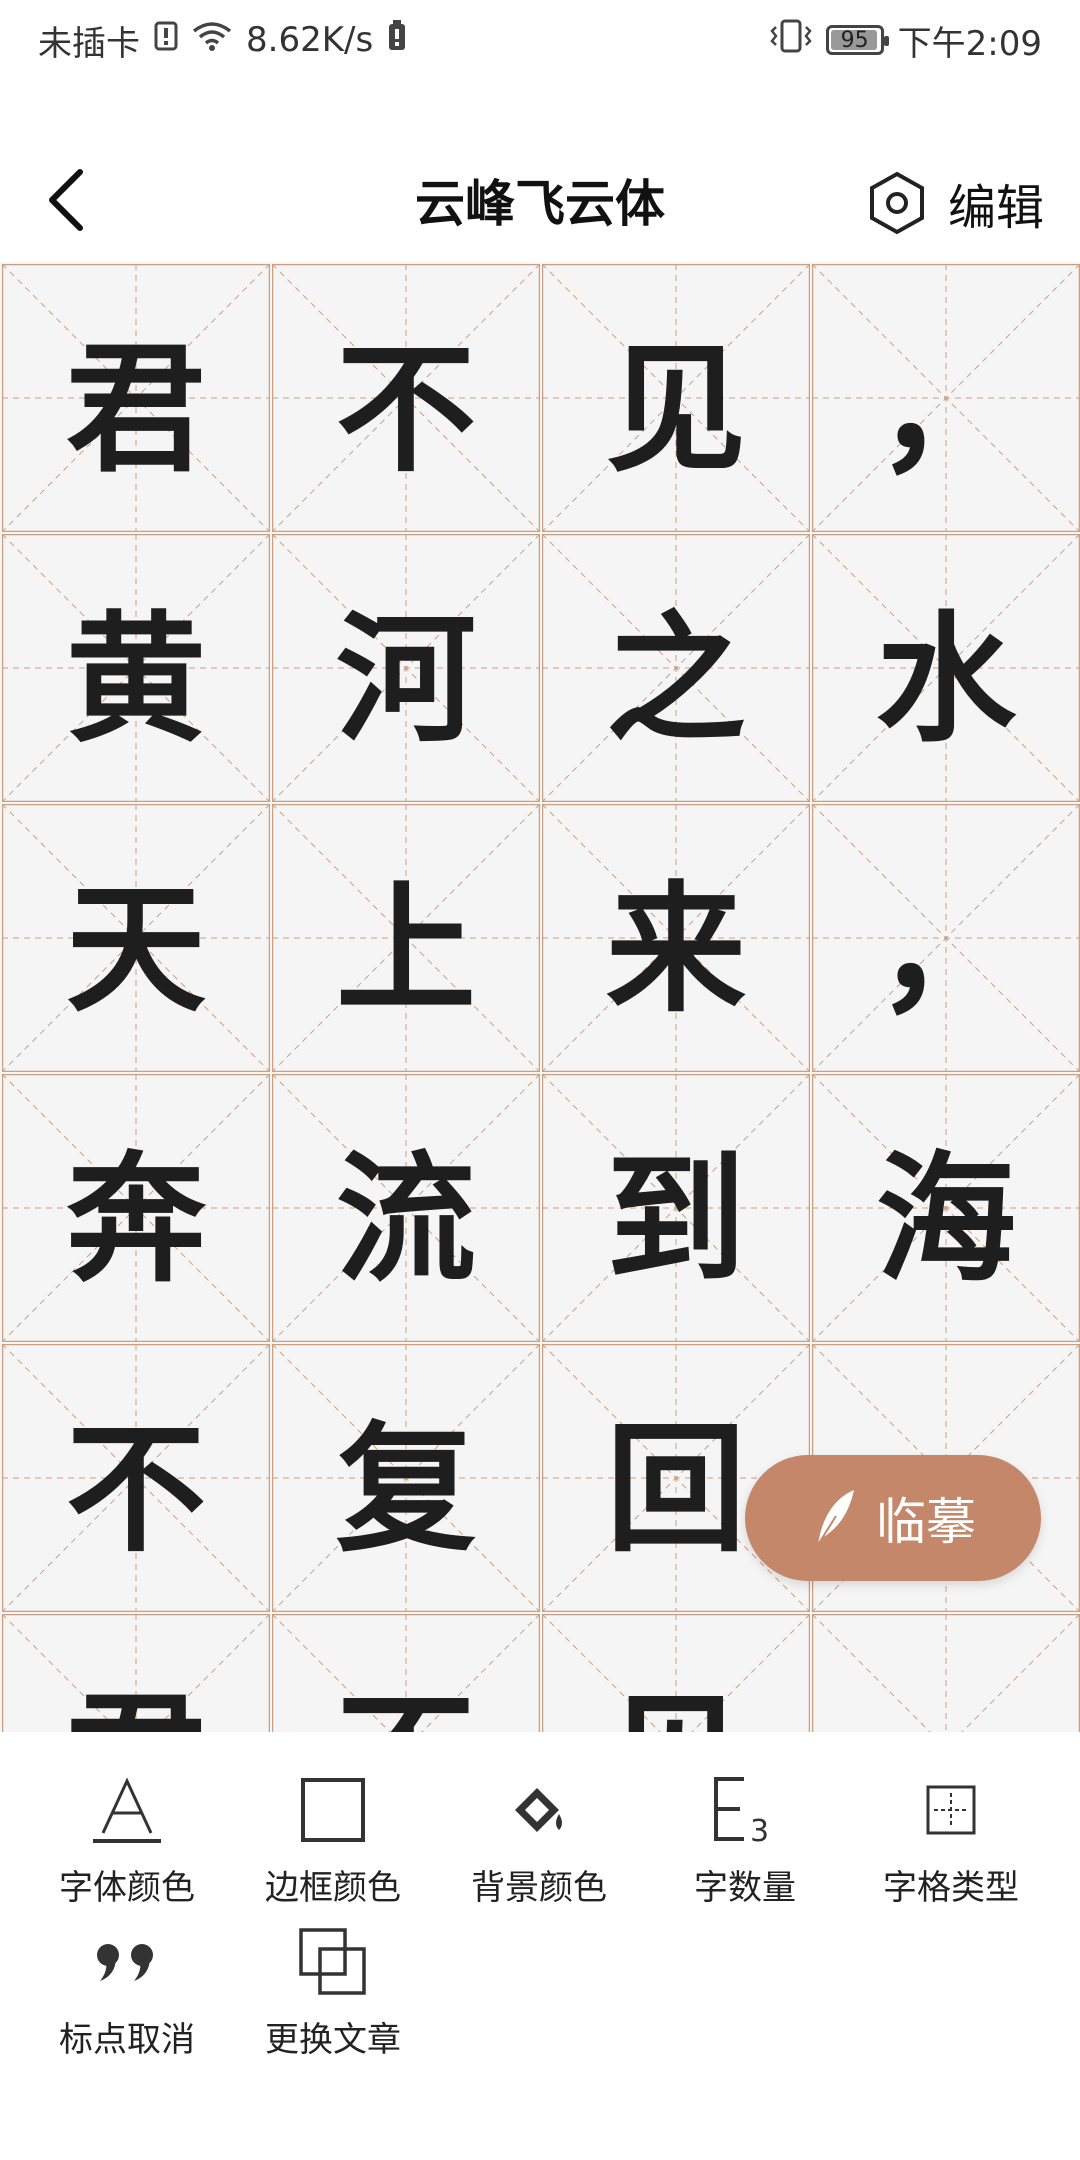 This screenshot has width=1080, height=2160. I want to click on change-article-tool: 更换文章, so click(333, 1991).